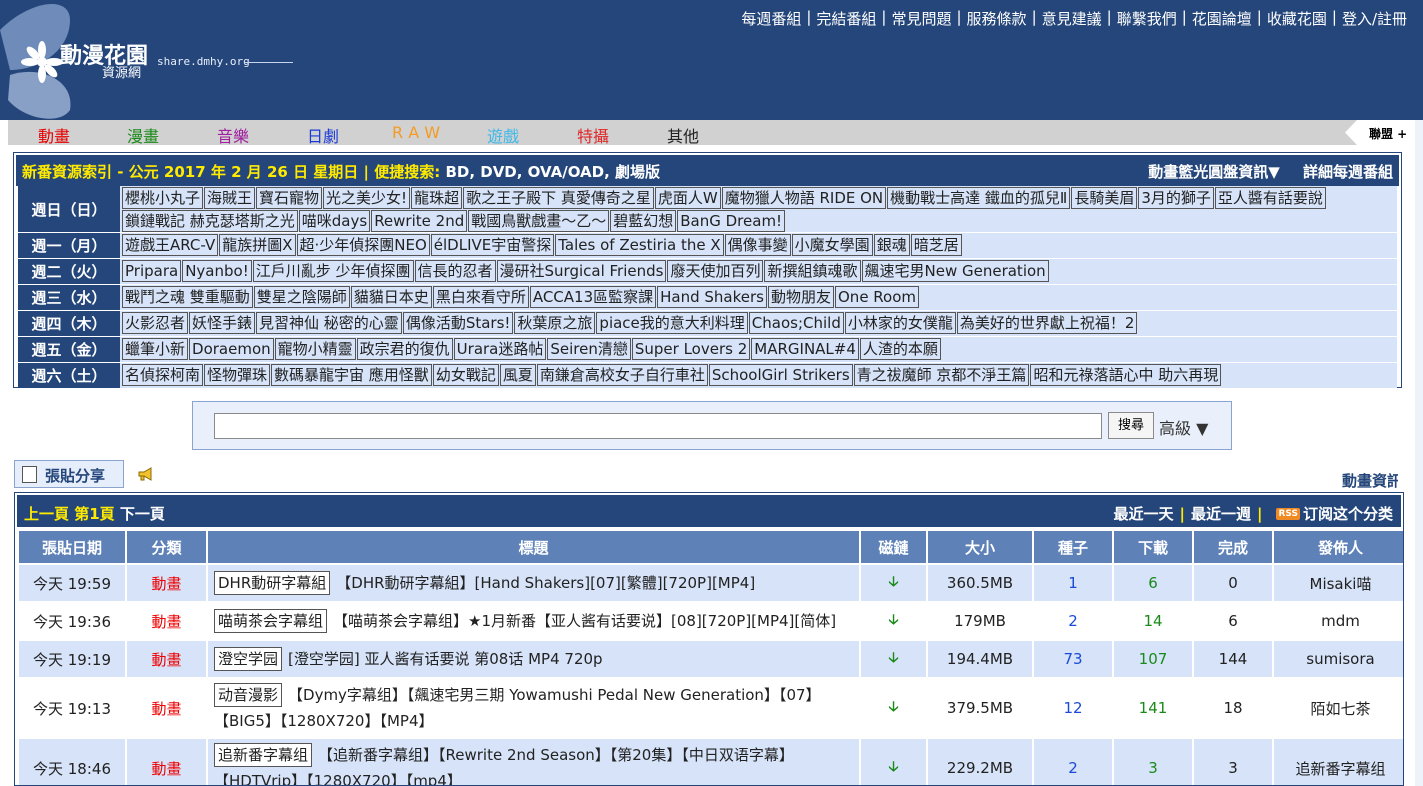 The image size is (1423, 786). Describe the element at coordinates (1370, 480) in the screenshot. I see `anime-info-heading: 動畫資訊` at that location.